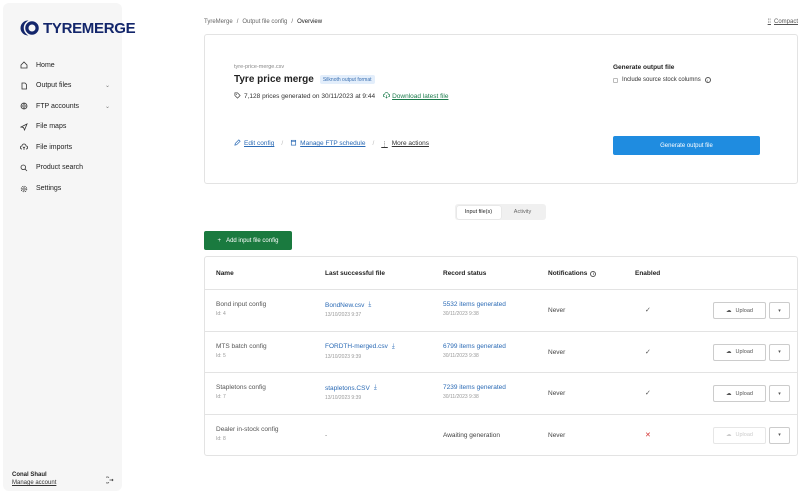 The image size is (803, 494). What do you see at coordinates (54, 147) in the screenshot?
I see `sidebar-item-label: File imports` at bounding box center [54, 147].